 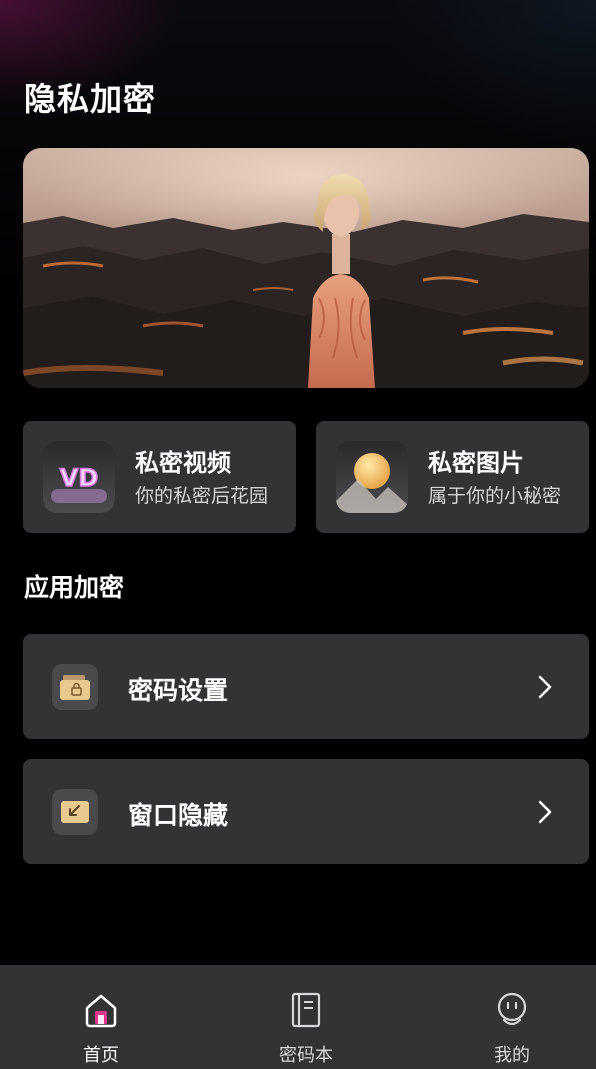 What do you see at coordinates (178, 815) in the screenshot?
I see `row-label: 窗口隐藏` at bounding box center [178, 815].